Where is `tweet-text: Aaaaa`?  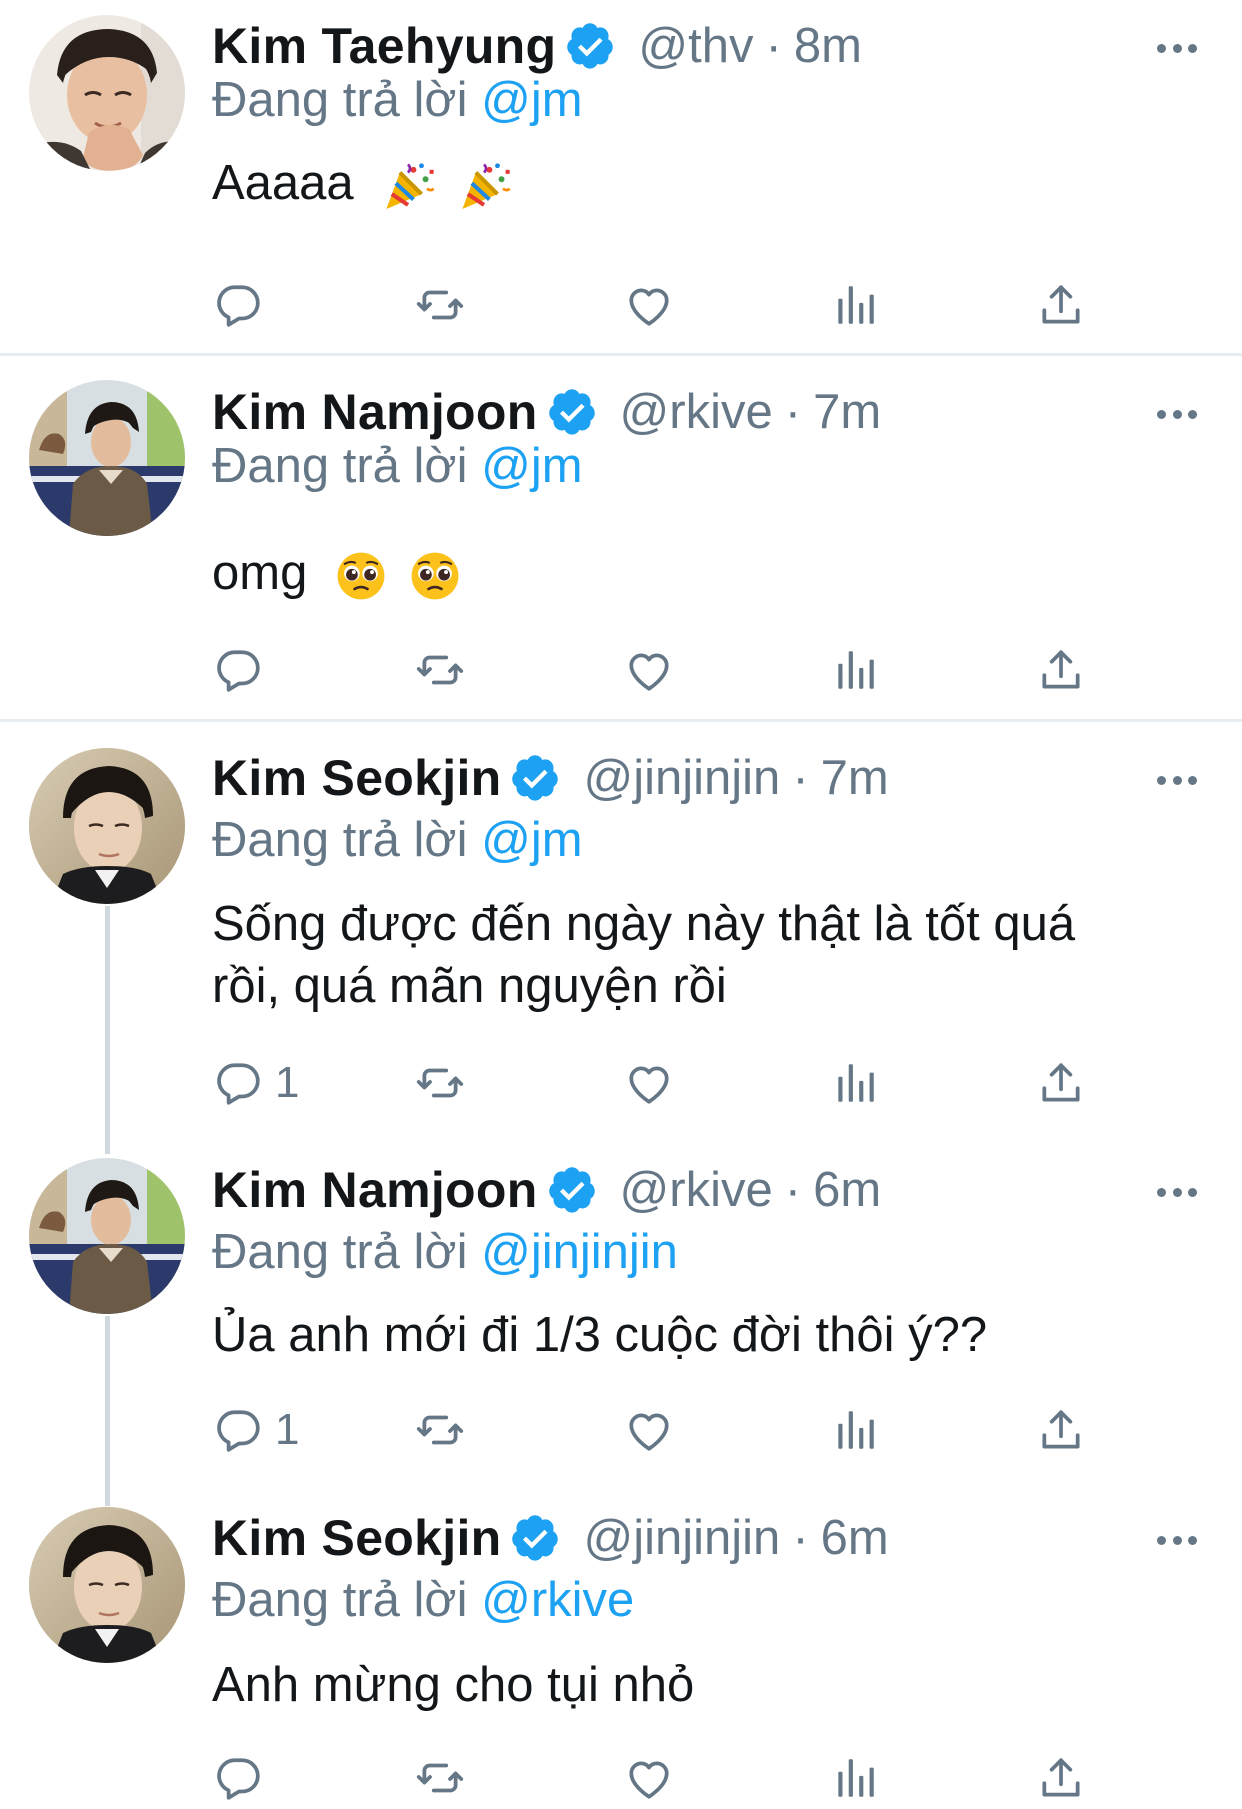
tweet-text: Aaaaa is located at coordinates (702, 183).